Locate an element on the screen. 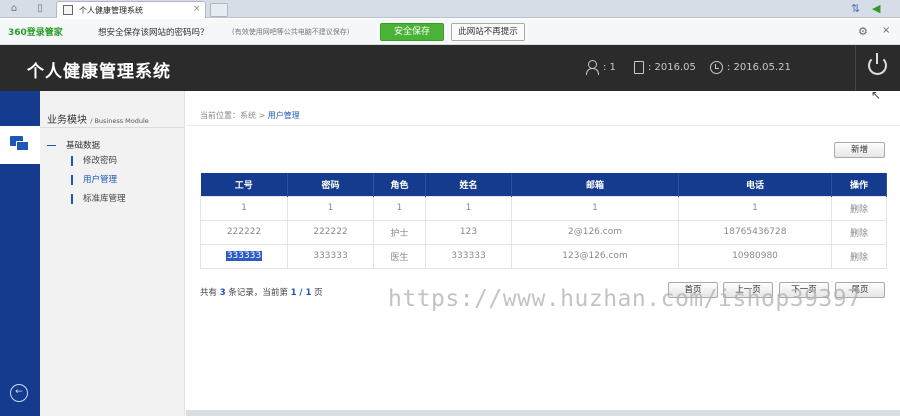 The image size is (900, 416). cell-id: 333333 is located at coordinates (244, 256).